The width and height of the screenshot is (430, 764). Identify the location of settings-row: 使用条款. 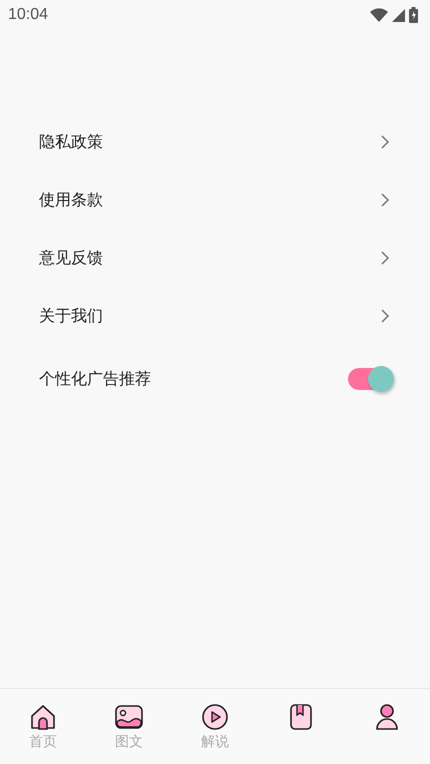
(215, 200).